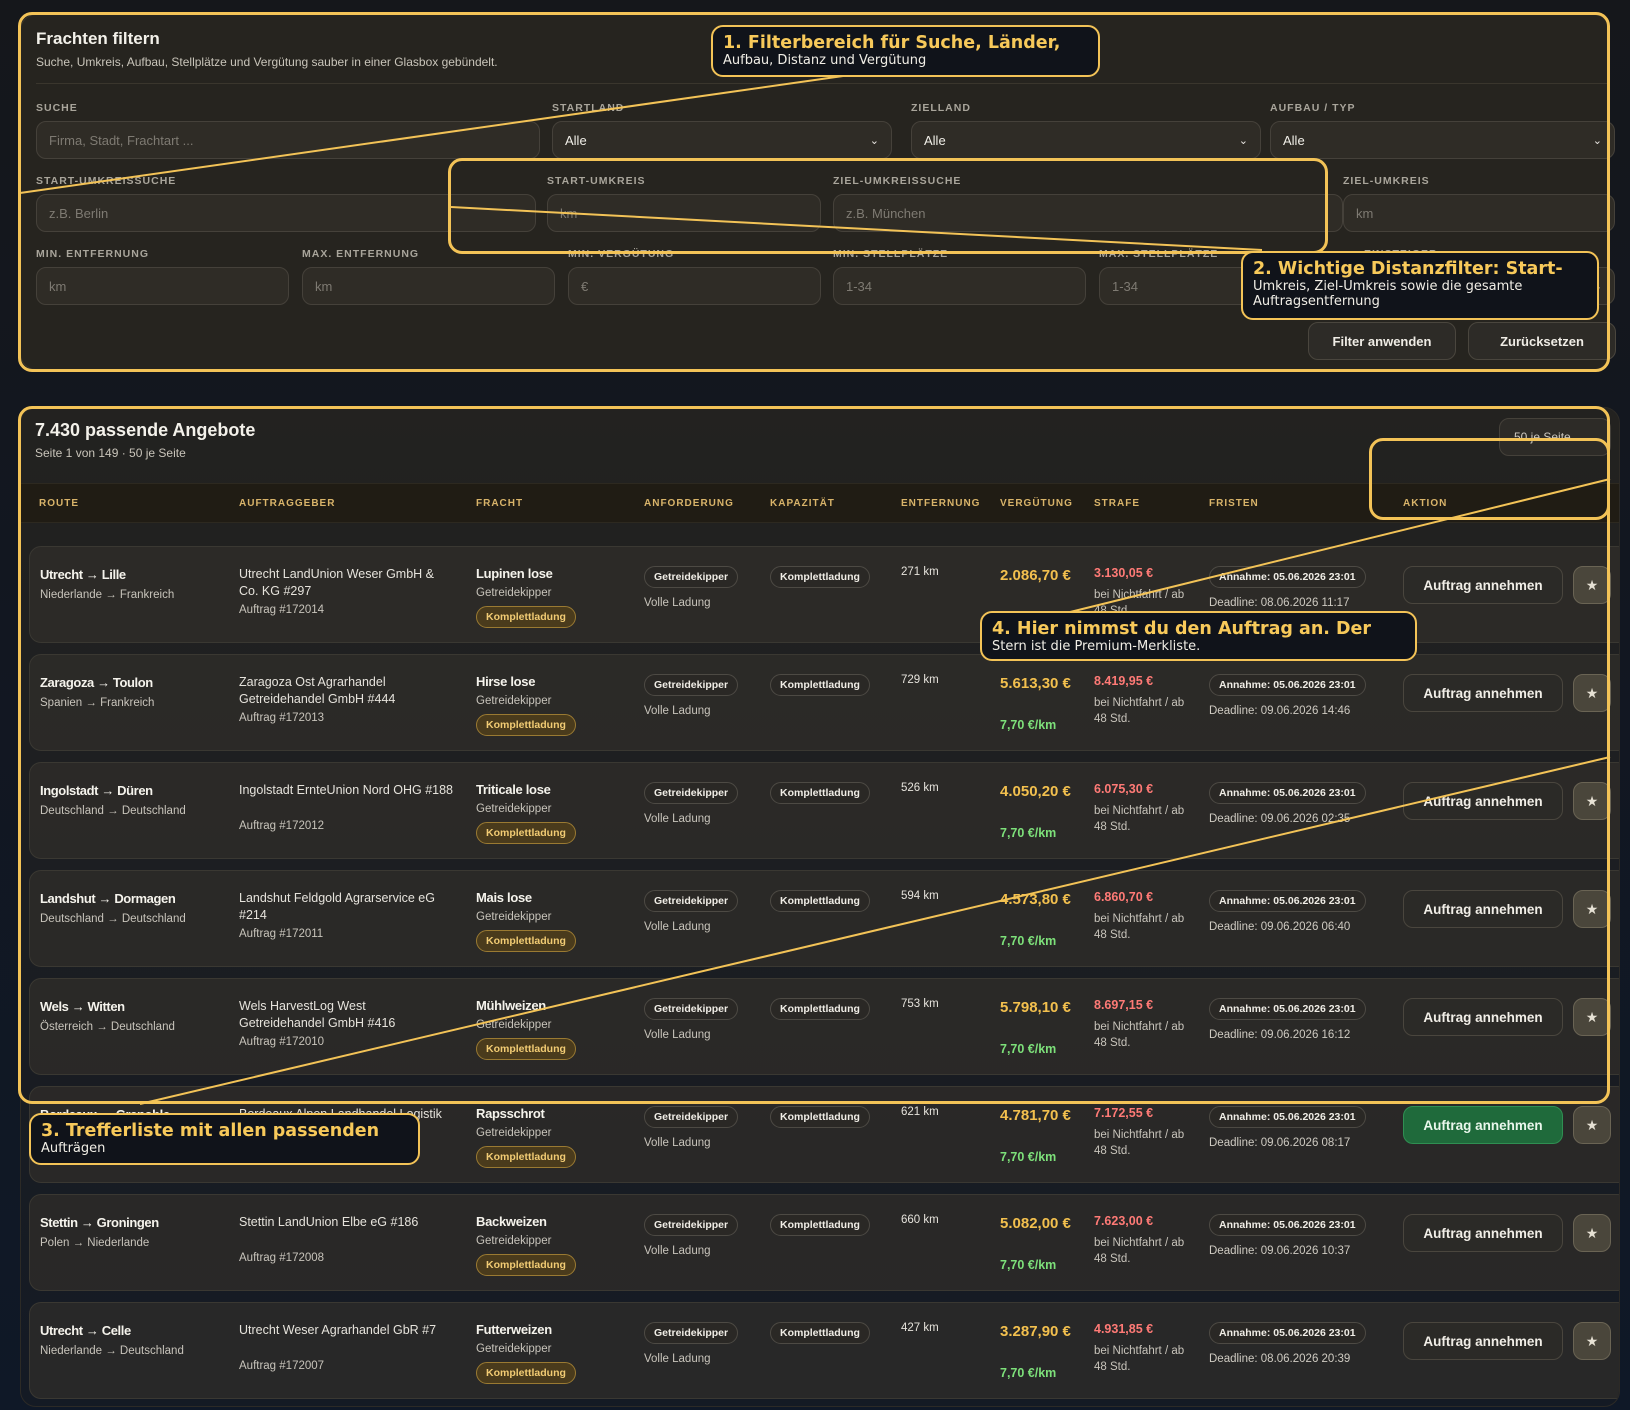  I want to click on price-value: 2.086,70 €, so click(1035, 575).